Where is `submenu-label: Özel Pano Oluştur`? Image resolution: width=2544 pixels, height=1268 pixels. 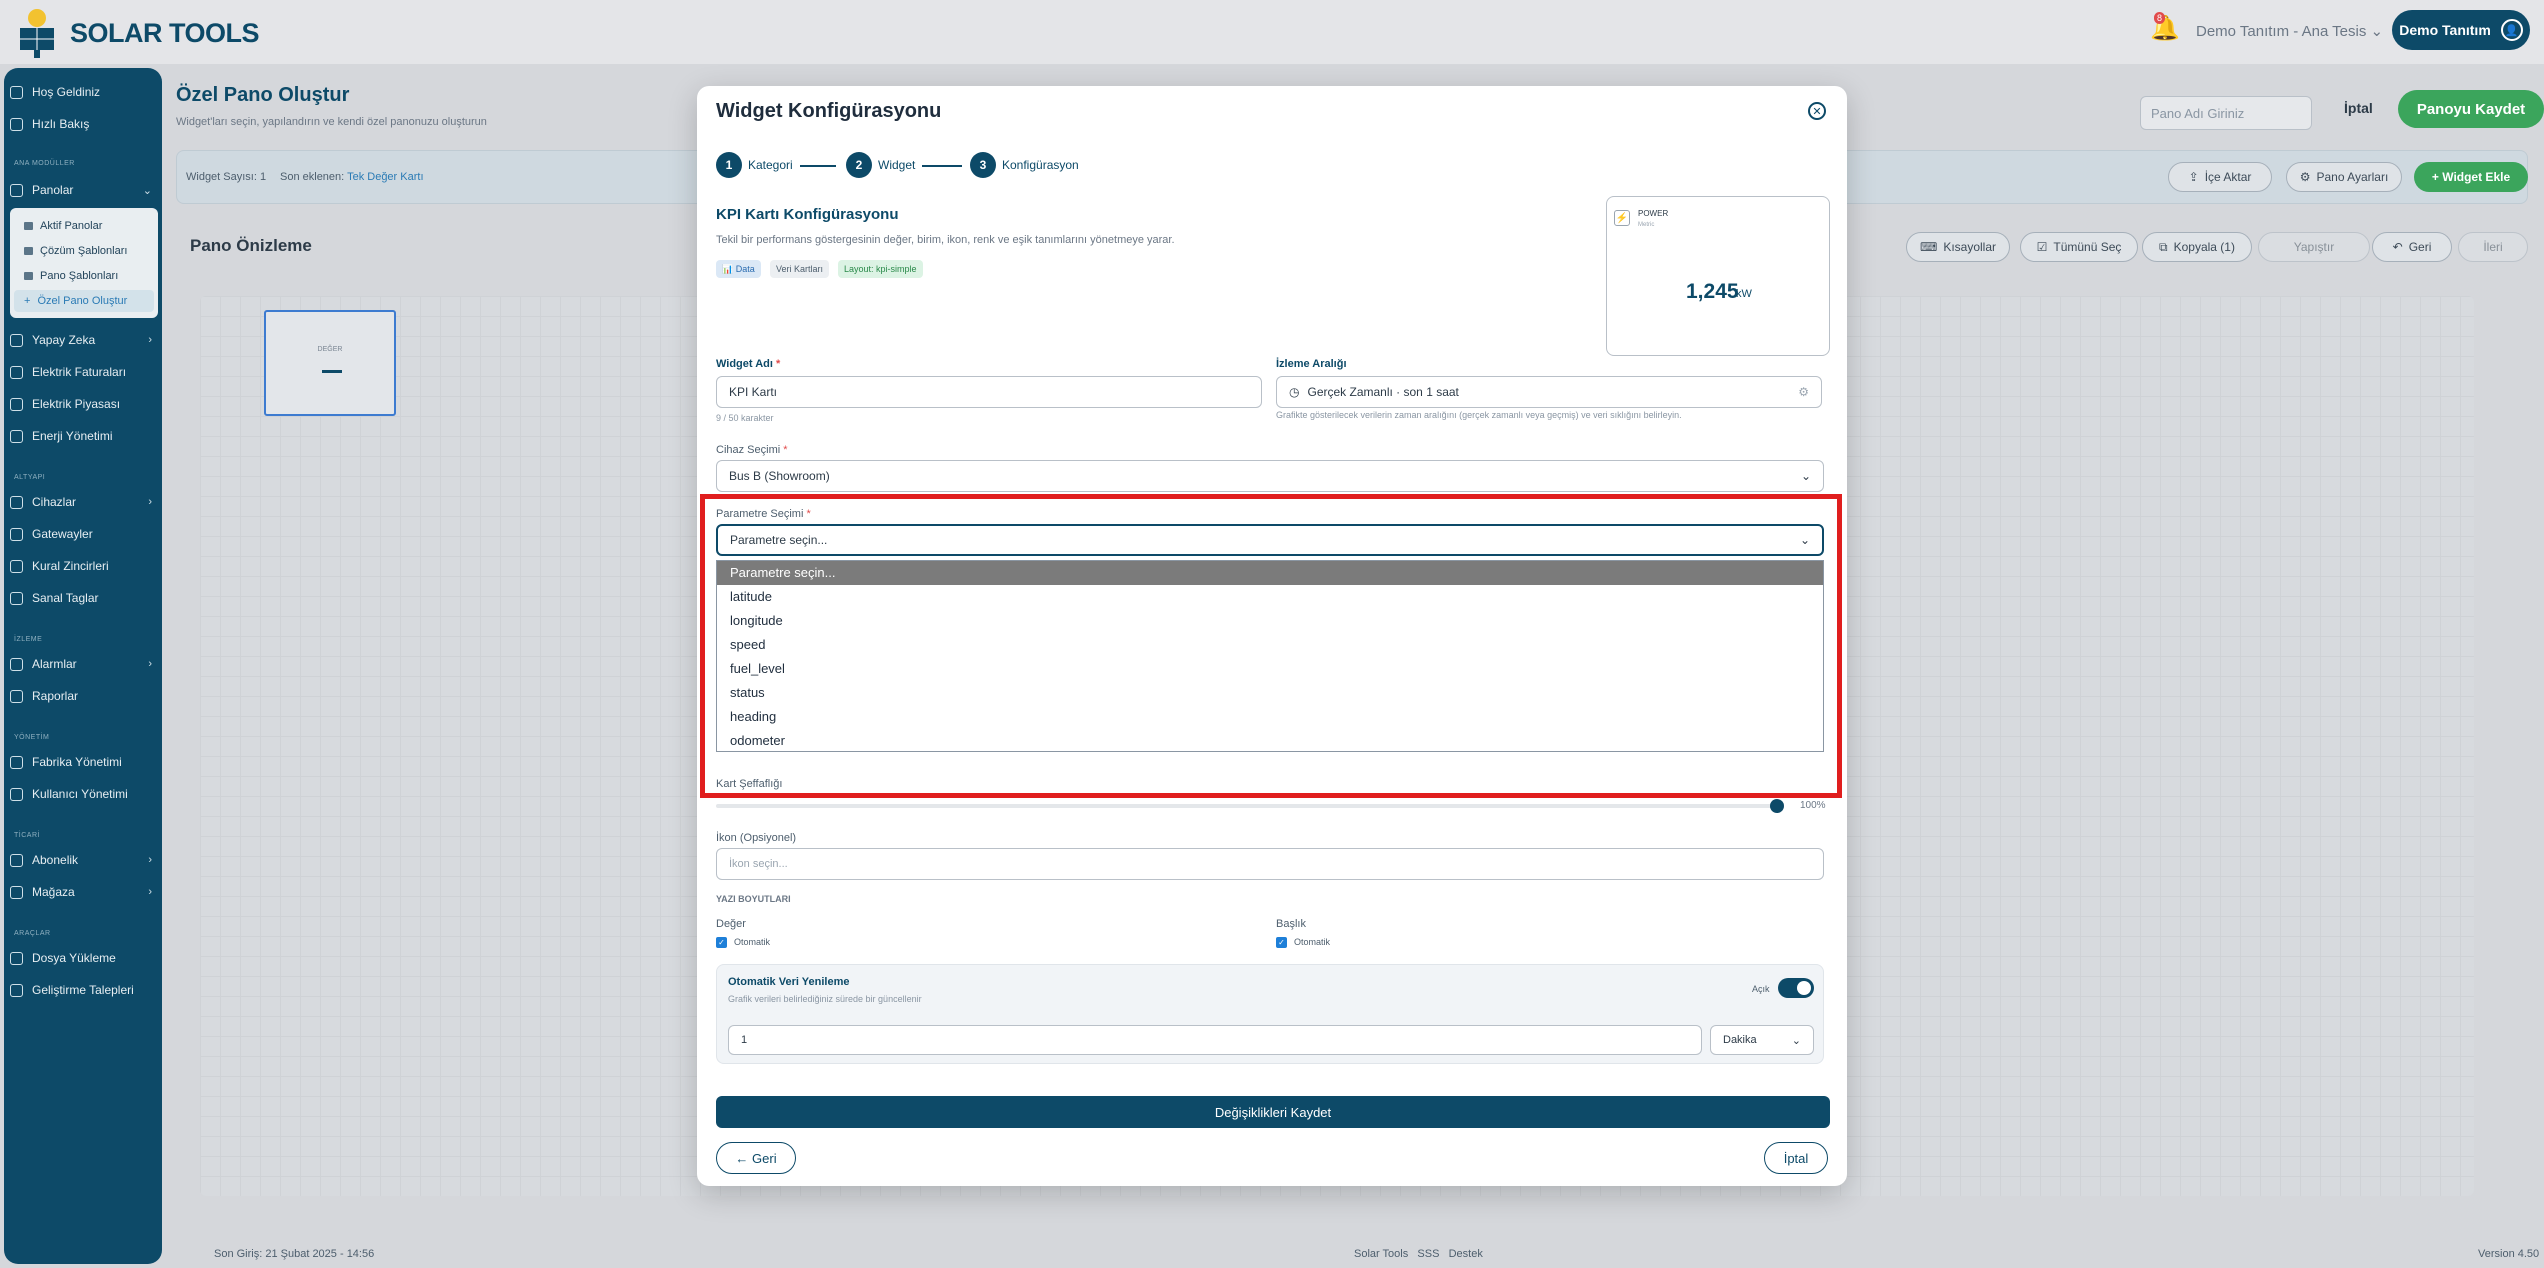 submenu-label: Özel Pano Oluştur is located at coordinates (82, 301).